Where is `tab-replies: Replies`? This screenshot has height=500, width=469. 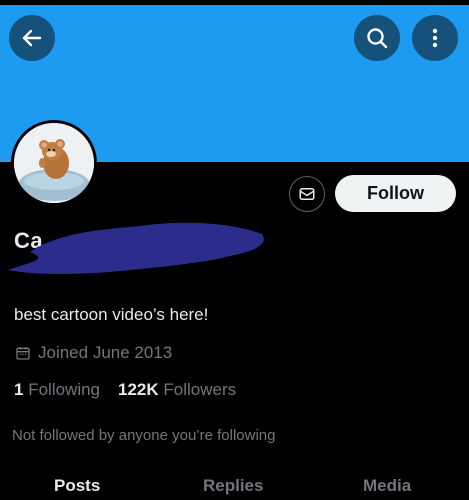 tab-replies: Replies is located at coordinates (233, 486).